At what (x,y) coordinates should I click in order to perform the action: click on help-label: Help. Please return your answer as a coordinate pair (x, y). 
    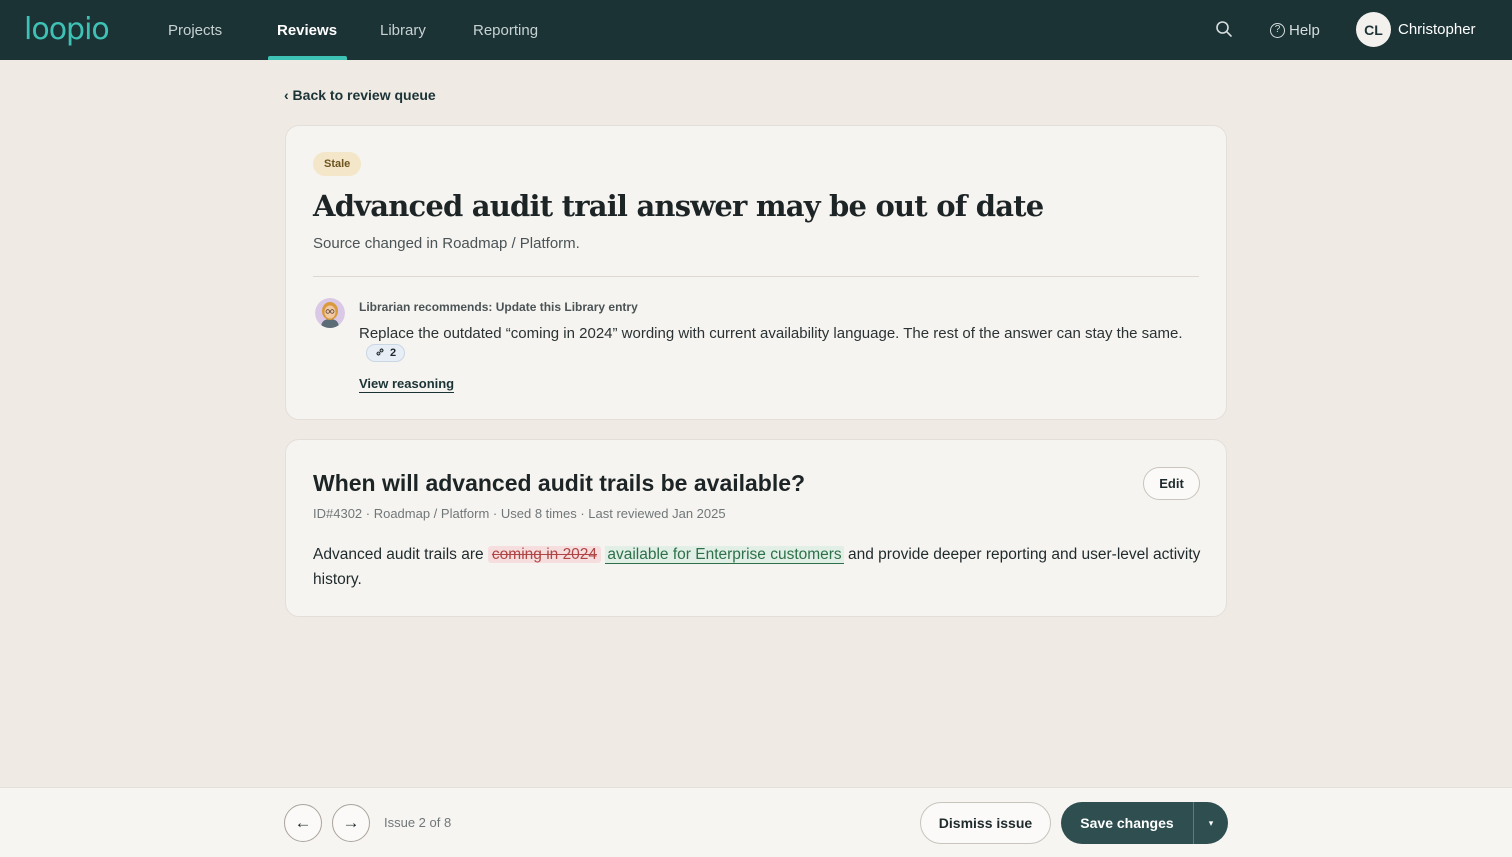
    Looking at the image, I should click on (1304, 30).